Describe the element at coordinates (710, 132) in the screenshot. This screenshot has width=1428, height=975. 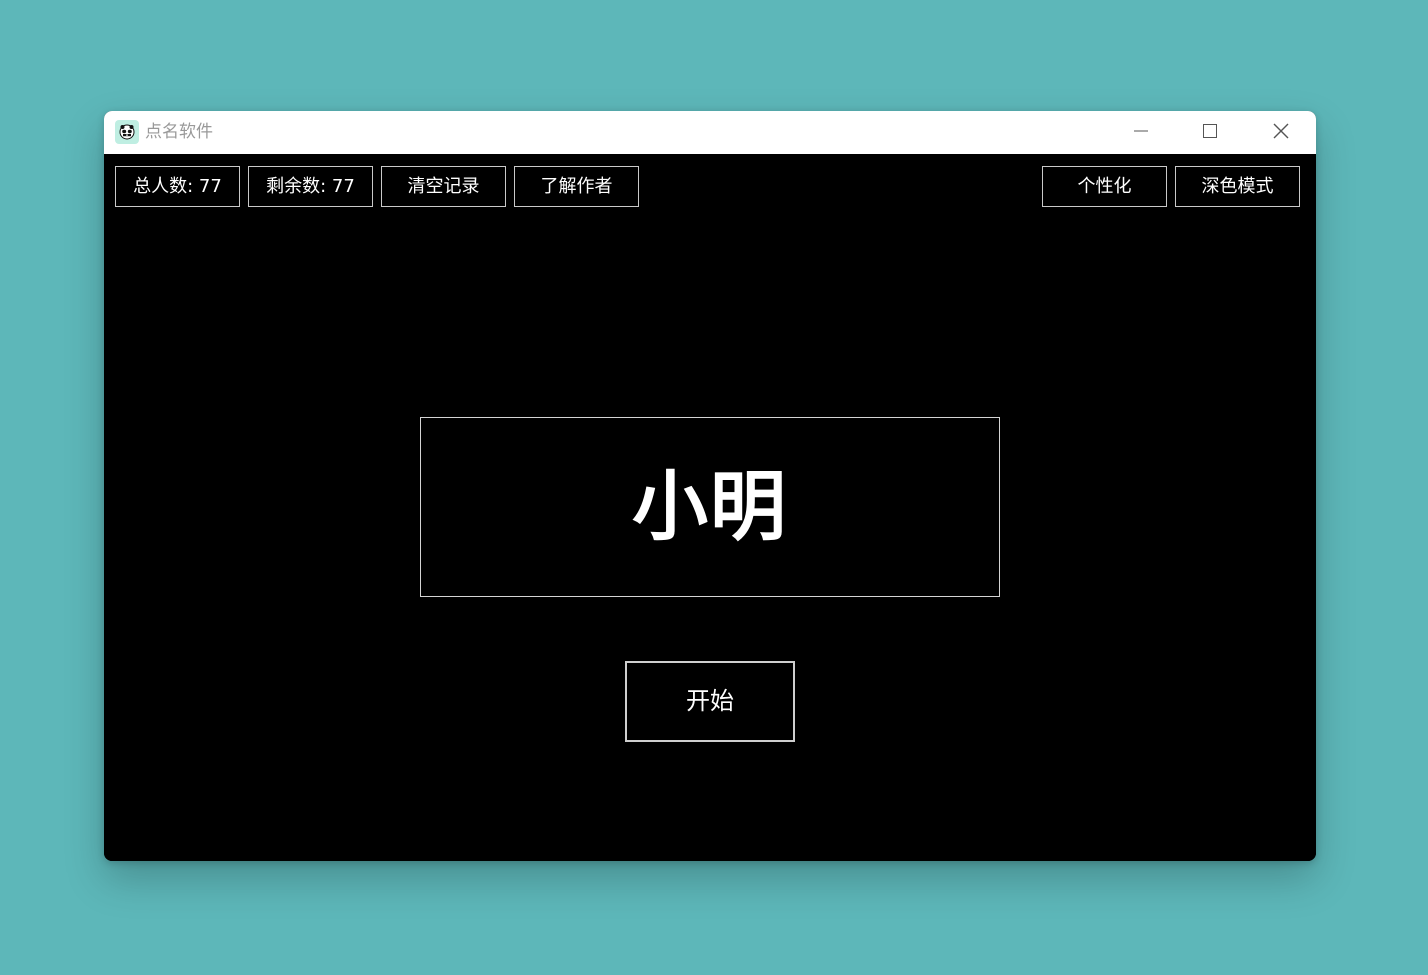
I see `title-bar: 点名软件` at that location.